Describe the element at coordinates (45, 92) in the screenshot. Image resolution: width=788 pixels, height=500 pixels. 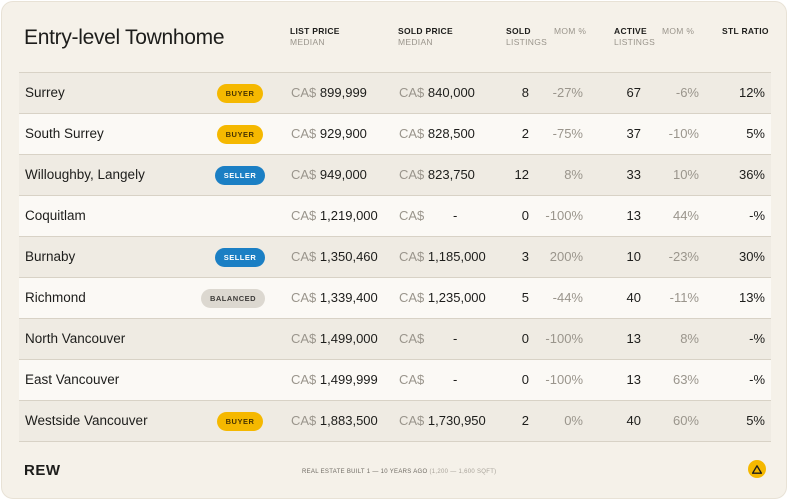
I see `region-name: Surrey` at that location.